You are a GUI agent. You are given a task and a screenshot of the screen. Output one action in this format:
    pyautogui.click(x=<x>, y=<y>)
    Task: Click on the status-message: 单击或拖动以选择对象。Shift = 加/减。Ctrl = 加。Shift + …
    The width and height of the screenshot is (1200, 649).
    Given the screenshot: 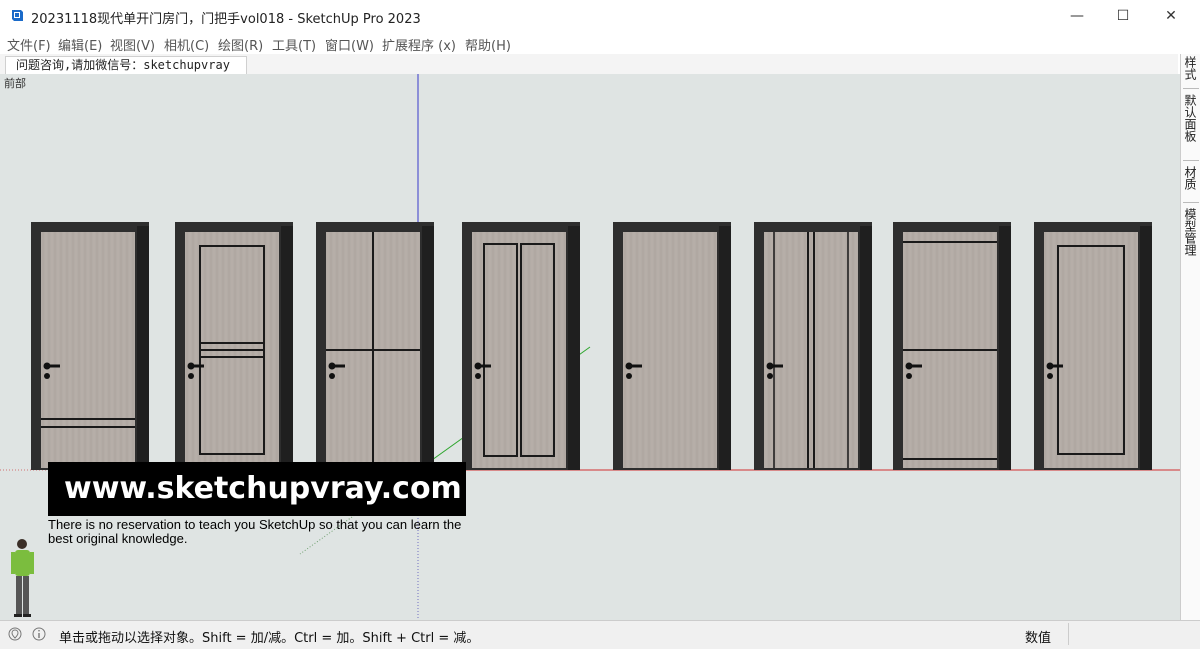 What is the action you would take?
    pyautogui.click(x=269, y=638)
    